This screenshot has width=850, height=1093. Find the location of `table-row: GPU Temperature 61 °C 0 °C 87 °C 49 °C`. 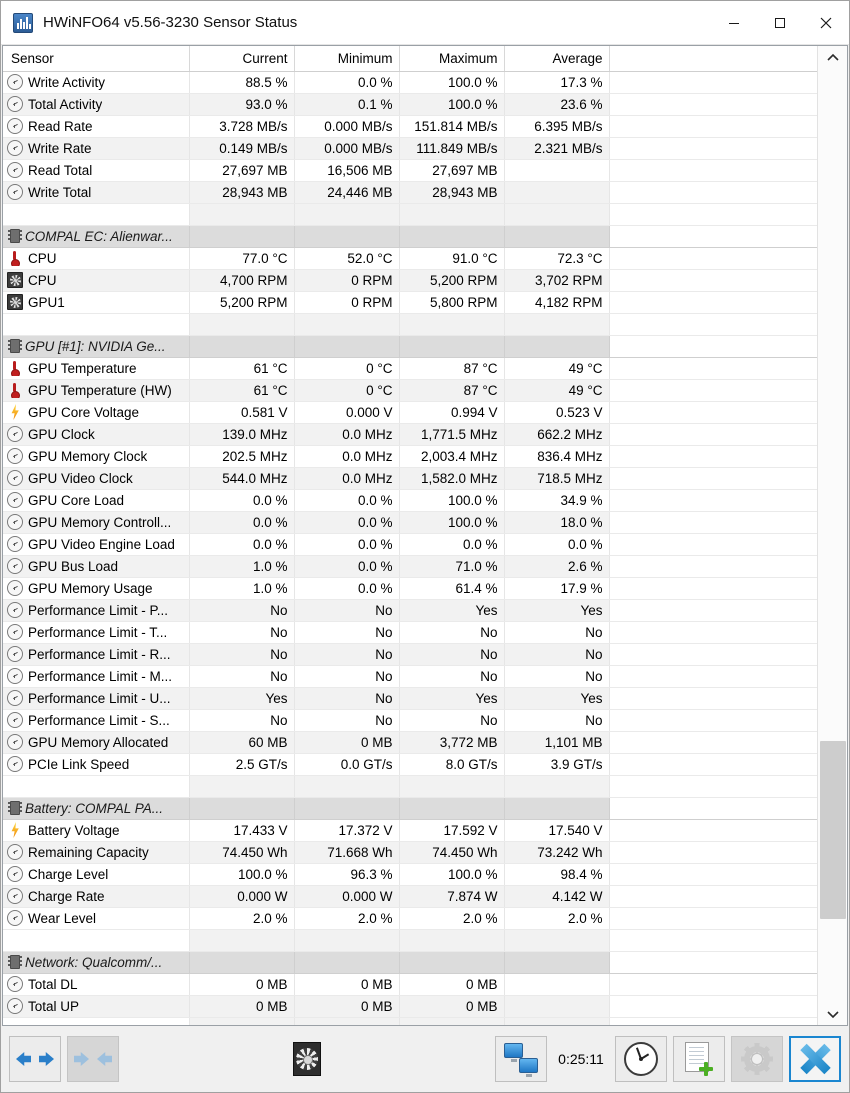

table-row: GPU Temperature 61 °C 0 °C 87 °C 49 °C is located at coordinates (410, 368).